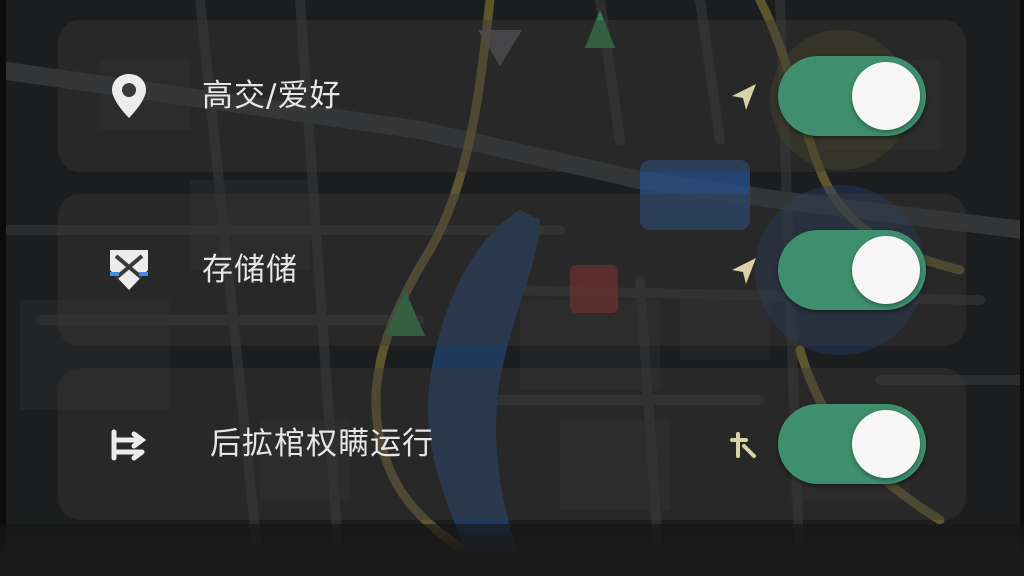 Image resolution: width=1024 pixels, height=576 pixels. What do you see at coordinates (272, 96) in the screenshot?
I see `setting-label: 高交/爱好` at bounding box center [272, 96].